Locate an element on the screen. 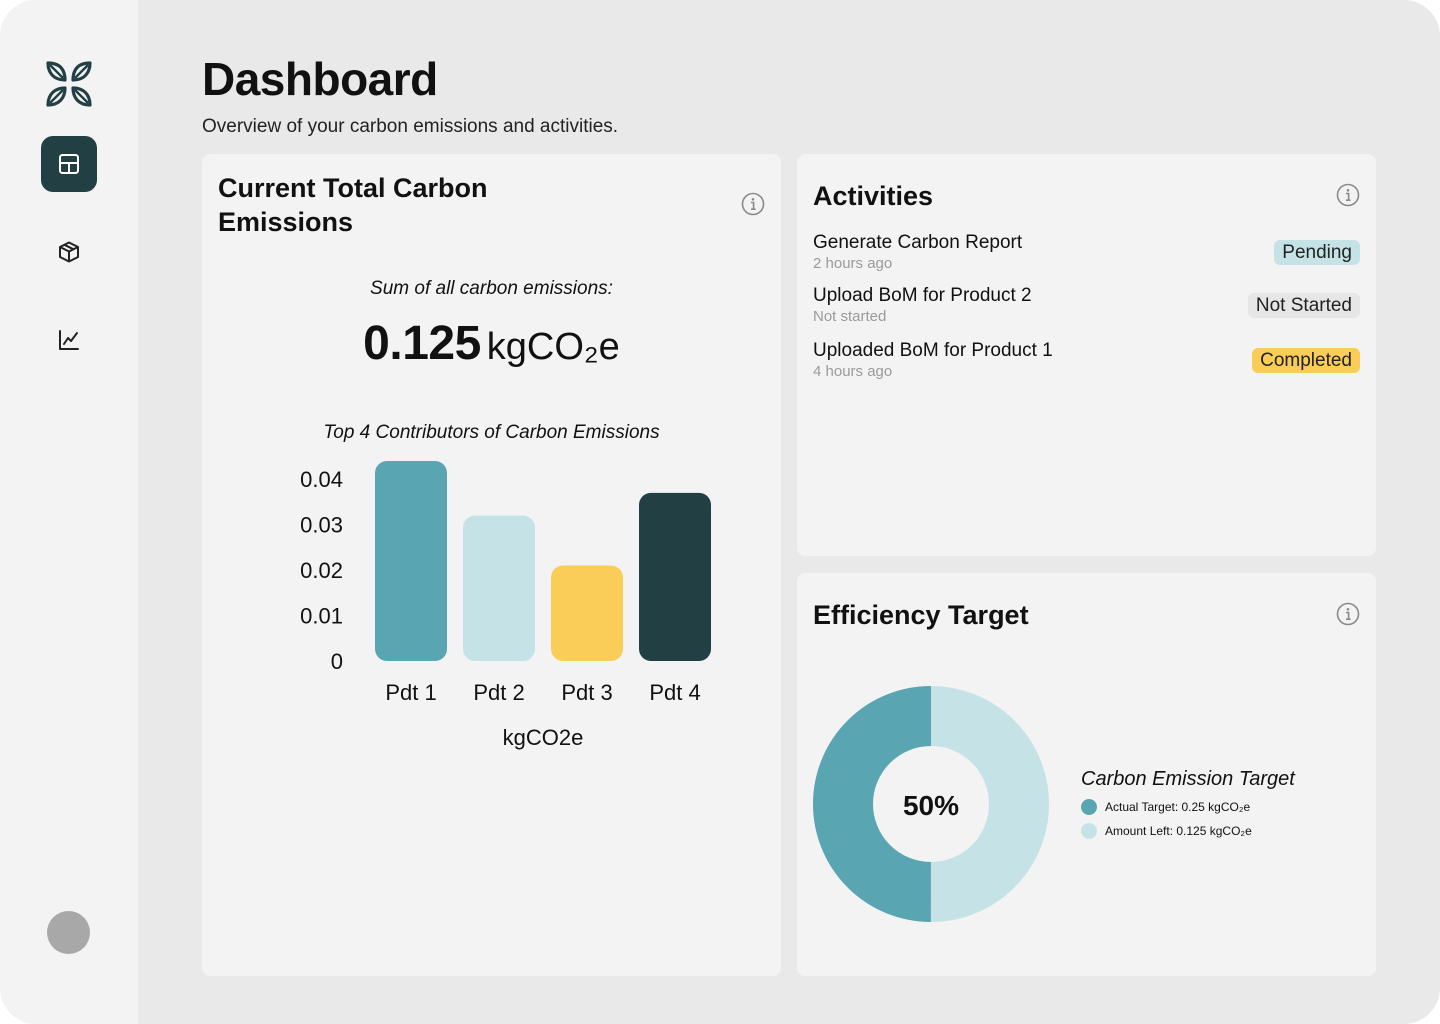  layout-icon is located at coordinates (69, 164).